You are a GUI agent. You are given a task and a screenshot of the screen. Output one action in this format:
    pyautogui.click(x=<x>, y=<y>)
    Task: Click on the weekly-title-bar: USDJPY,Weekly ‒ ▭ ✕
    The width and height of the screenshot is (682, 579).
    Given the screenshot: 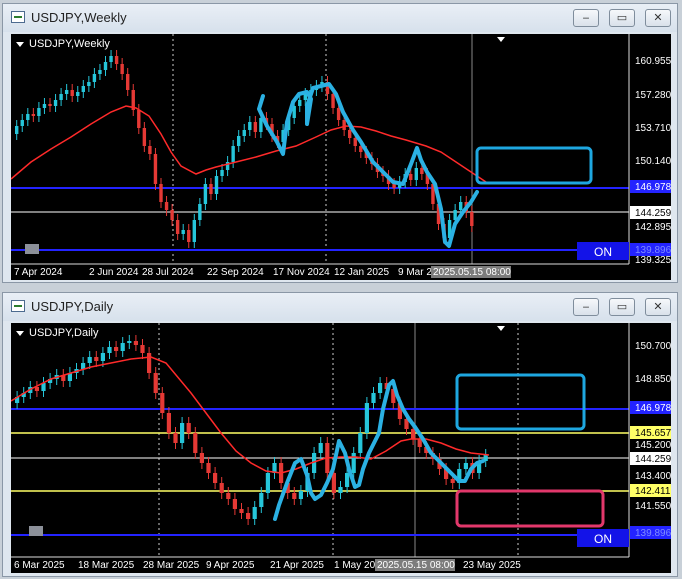 What is the action you would take?
    pyautogui.click(x=340, y=18)
    